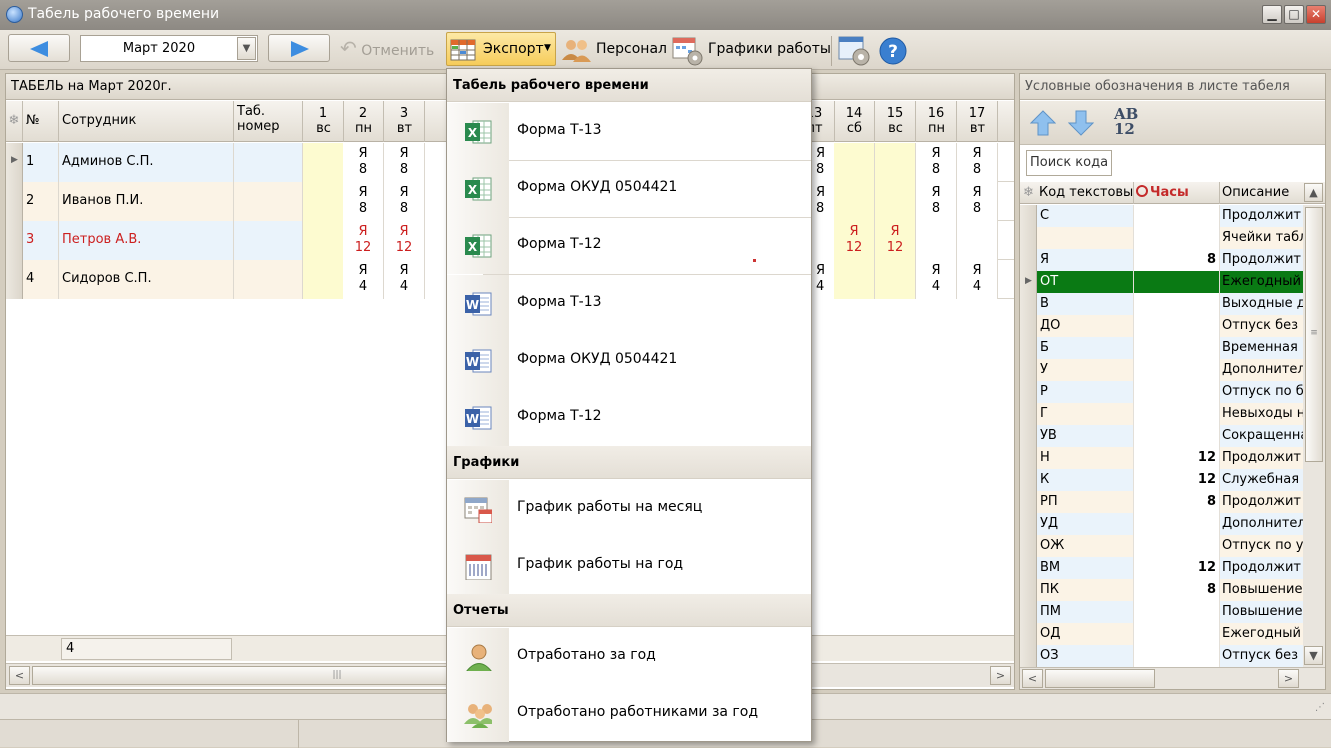 The width and height of the screenshot is (1331, 748). Describe the element at coordinates (629, 656) in the screenshot. I see `report-year-item: Отработано за год` at that location.